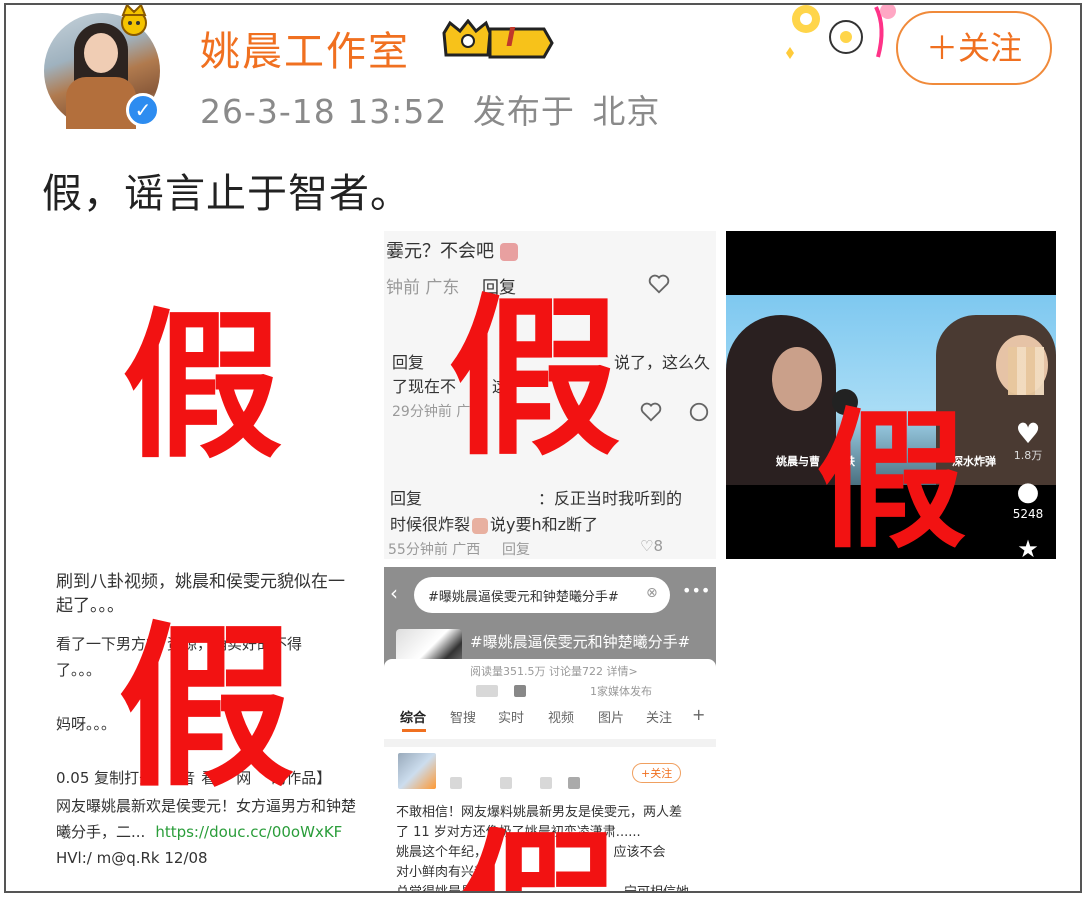  What do you see at coordinates (434, 550) in the screenshot?
I see `comment-meta: 55分钟前 广西` at bounding box center [434, 550].